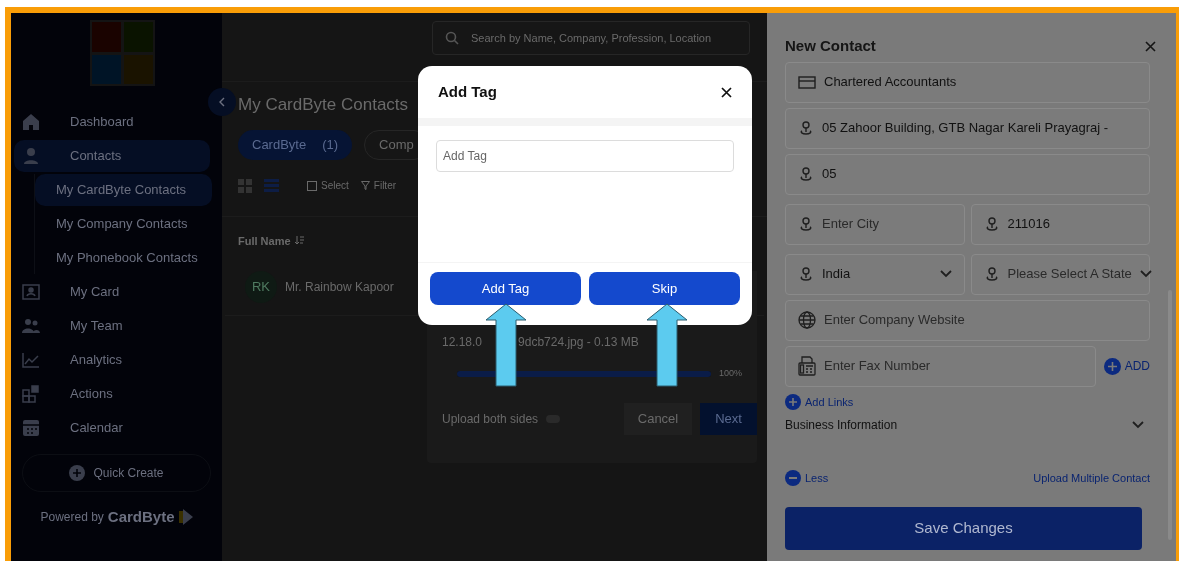 The height and width of the screenshot is (561, 1179). What do you see at coordinates (123, 258) in the screenshot?
I see `nav-subitem: My Phonebook Contacts` at bounding box center [123, 258].